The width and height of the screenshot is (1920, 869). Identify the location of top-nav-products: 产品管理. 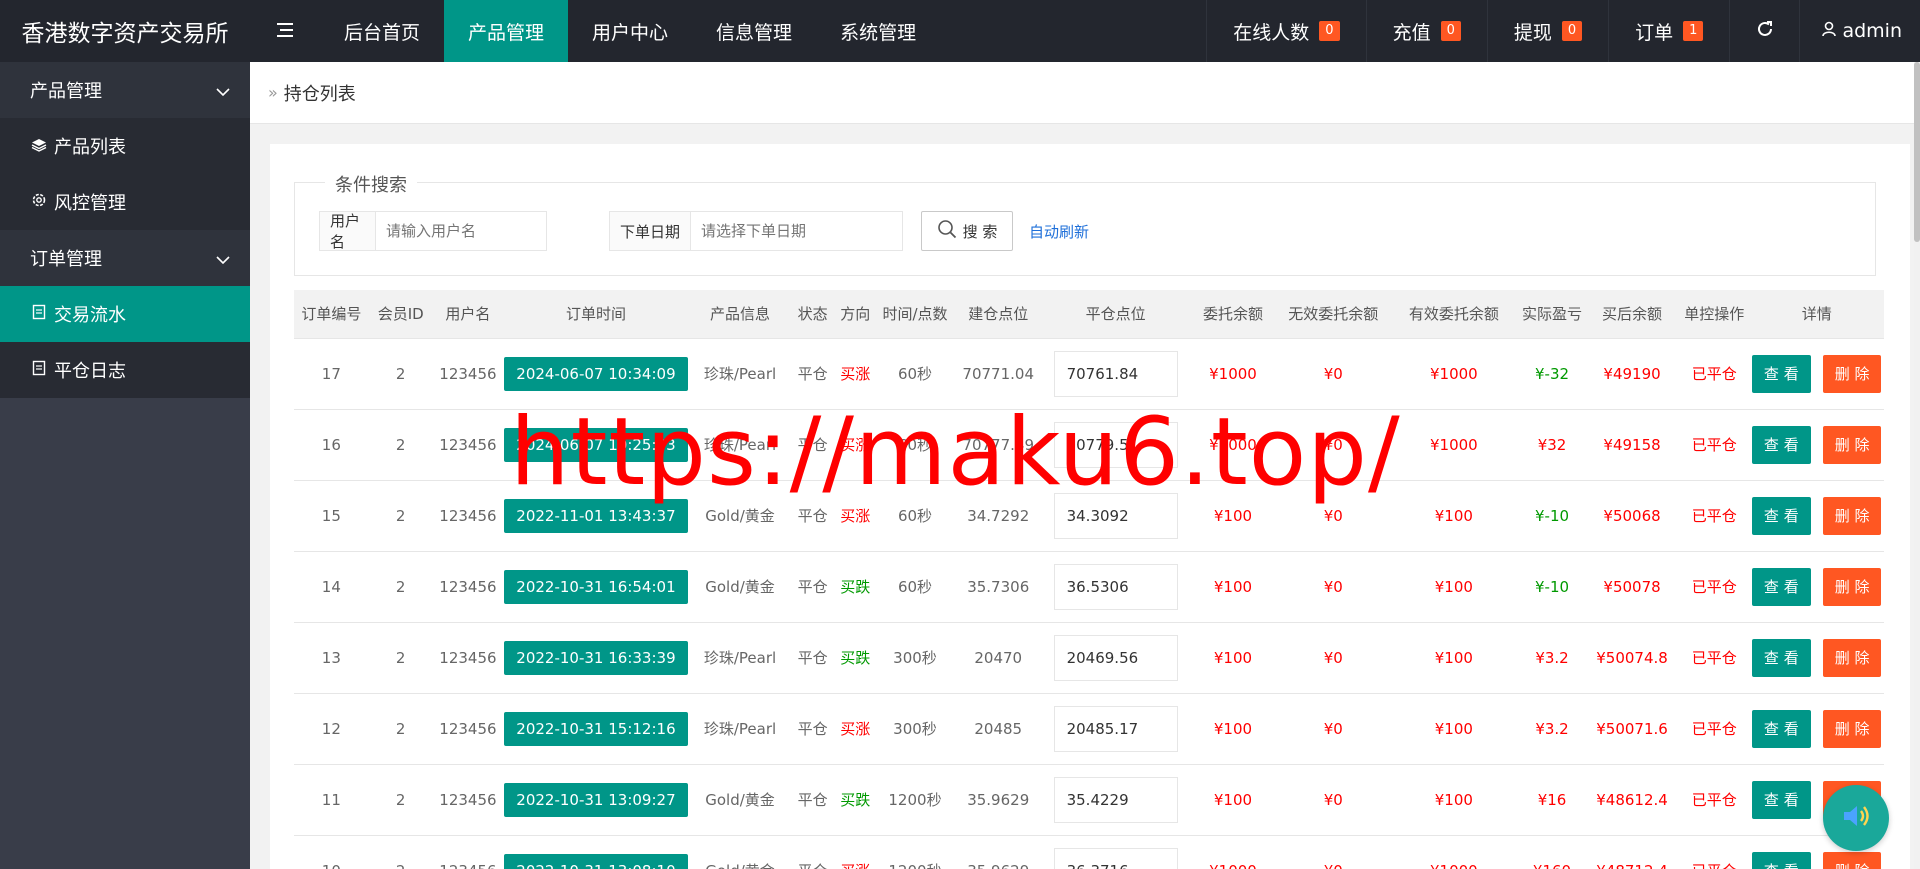
(506, 31).